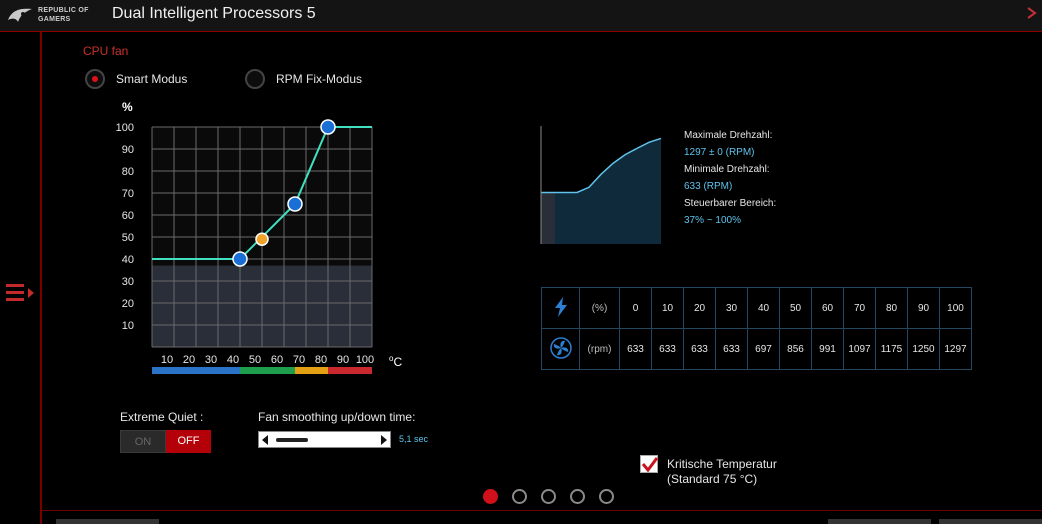  Describe the element at coordinates (128, 304) in the screenshot. I see `y-tick-label: 20` at that location.